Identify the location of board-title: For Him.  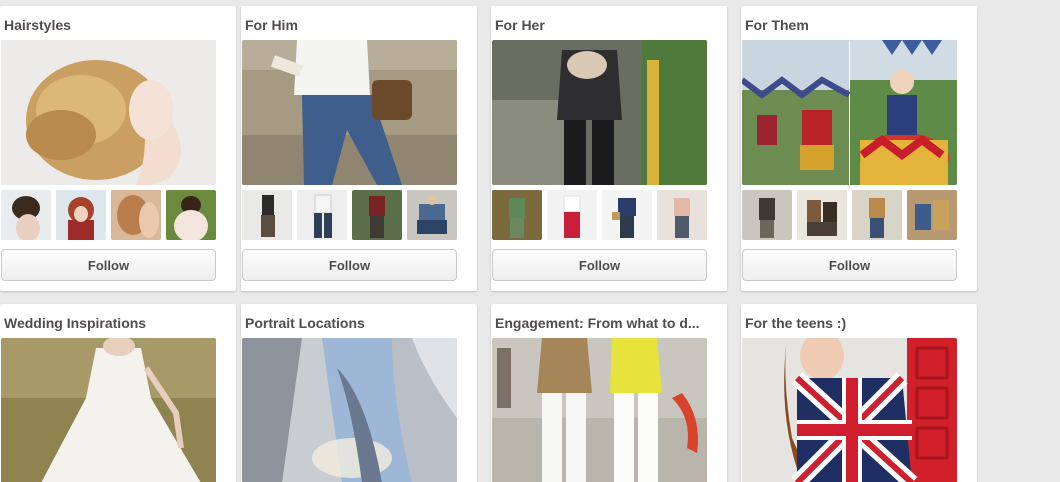
(356, 25).